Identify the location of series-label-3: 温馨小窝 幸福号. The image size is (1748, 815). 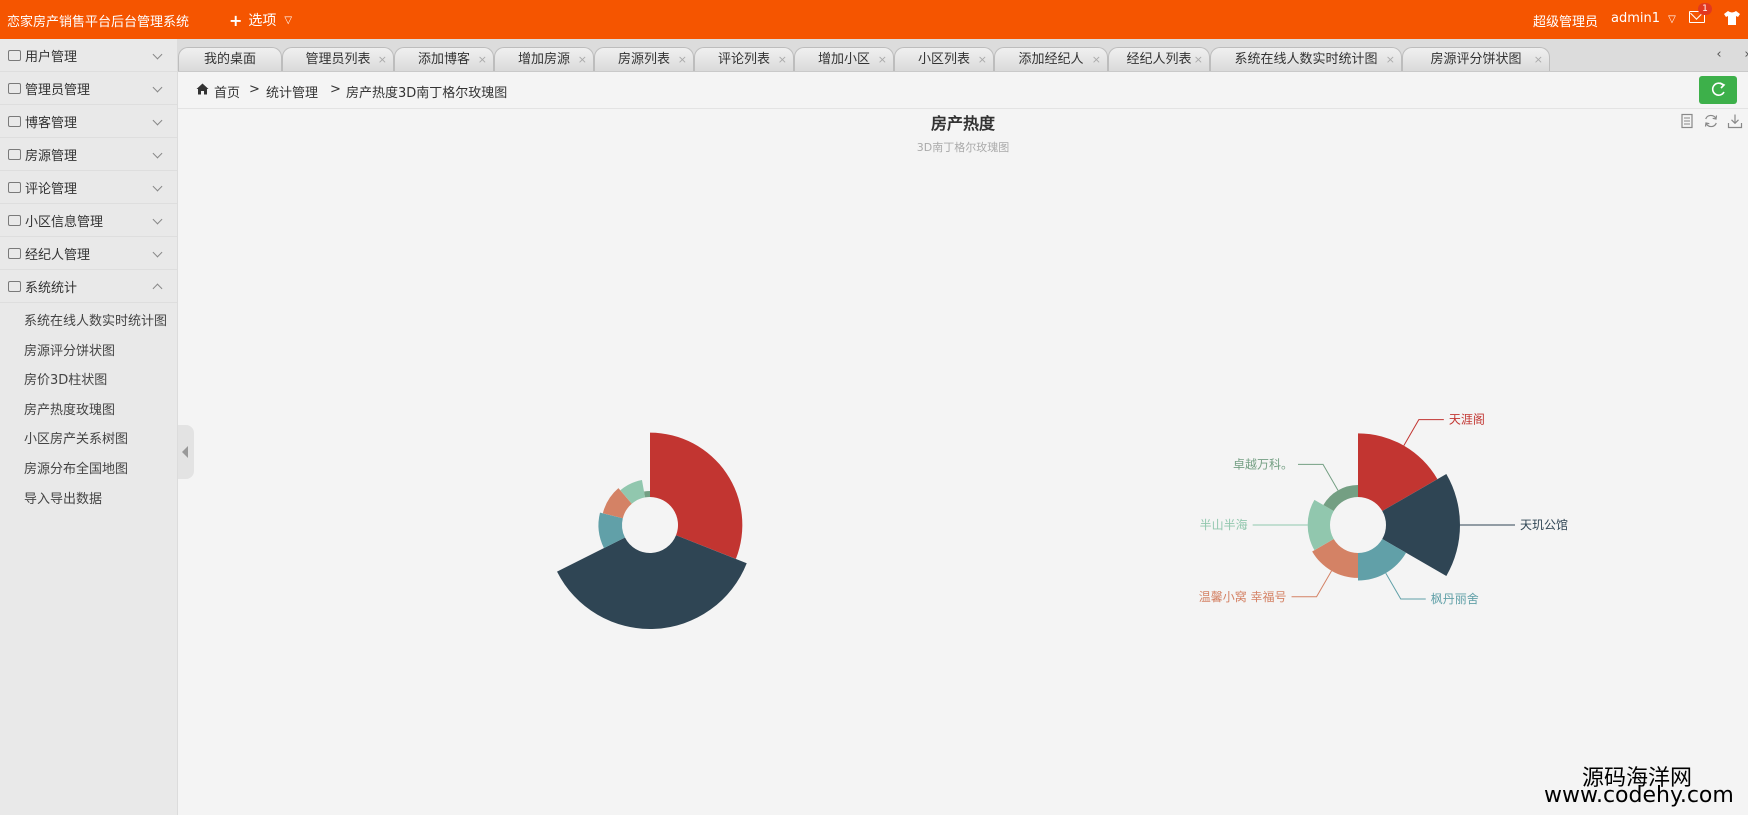
(1243, 596).